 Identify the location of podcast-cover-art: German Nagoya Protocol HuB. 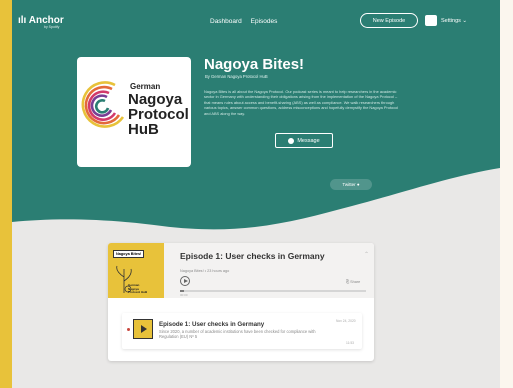
(134, 112).